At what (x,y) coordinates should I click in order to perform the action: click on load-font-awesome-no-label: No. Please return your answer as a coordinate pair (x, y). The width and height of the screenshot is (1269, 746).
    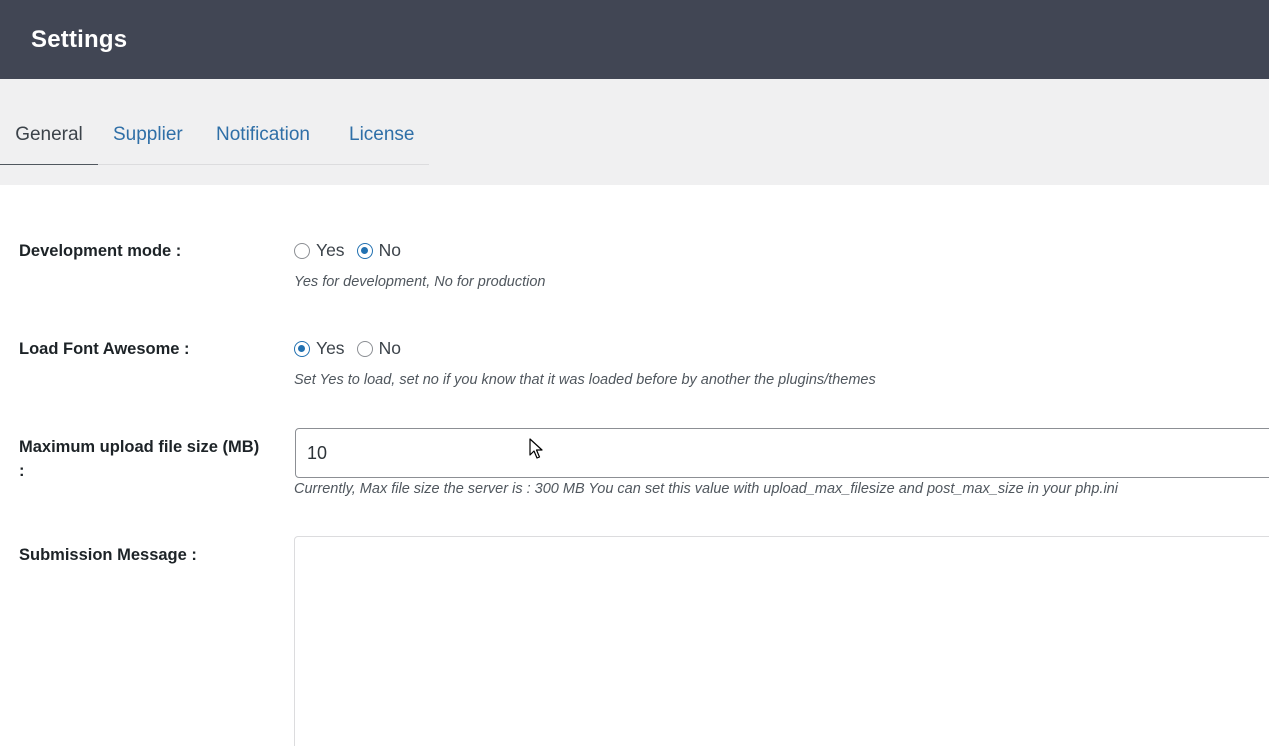
    Looking at the image, I should click on (390, 348).